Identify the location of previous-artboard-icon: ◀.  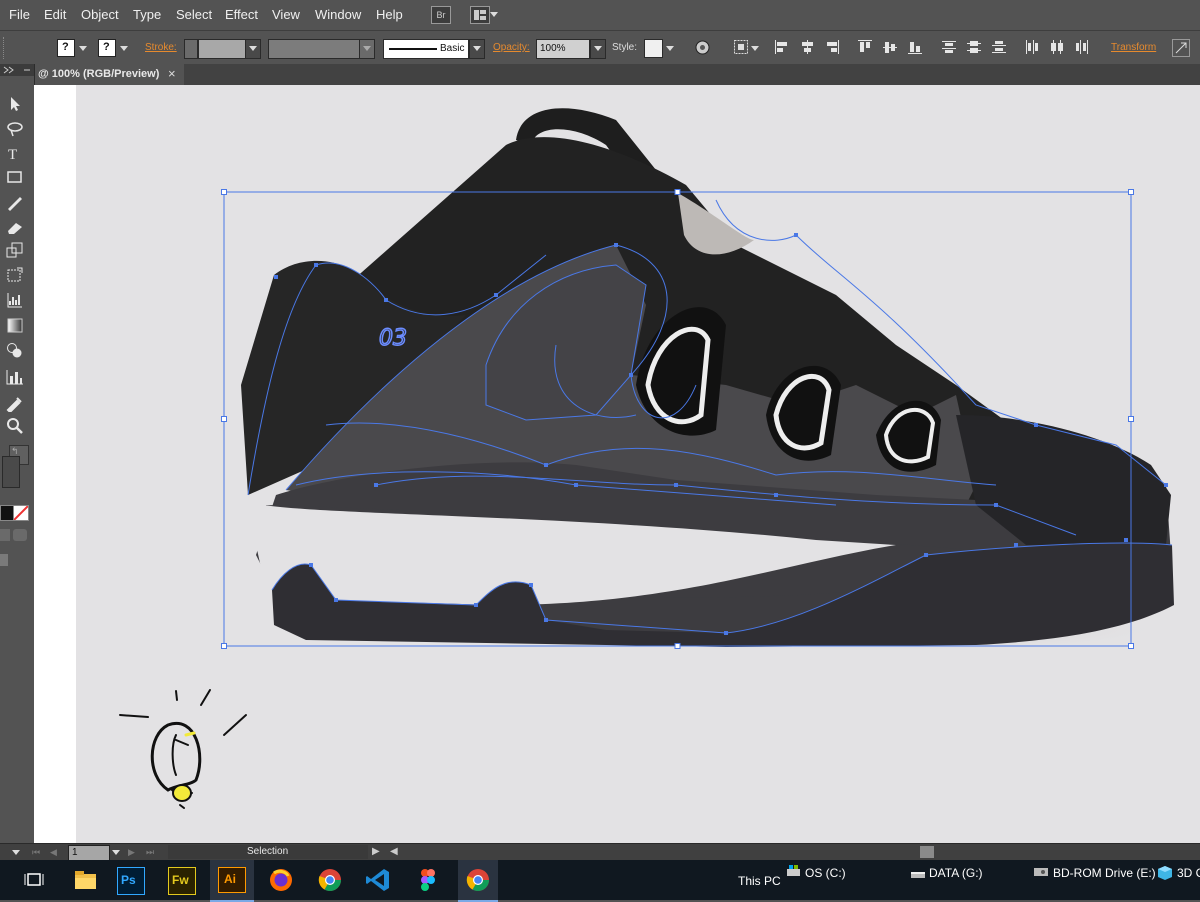
(53, 852).